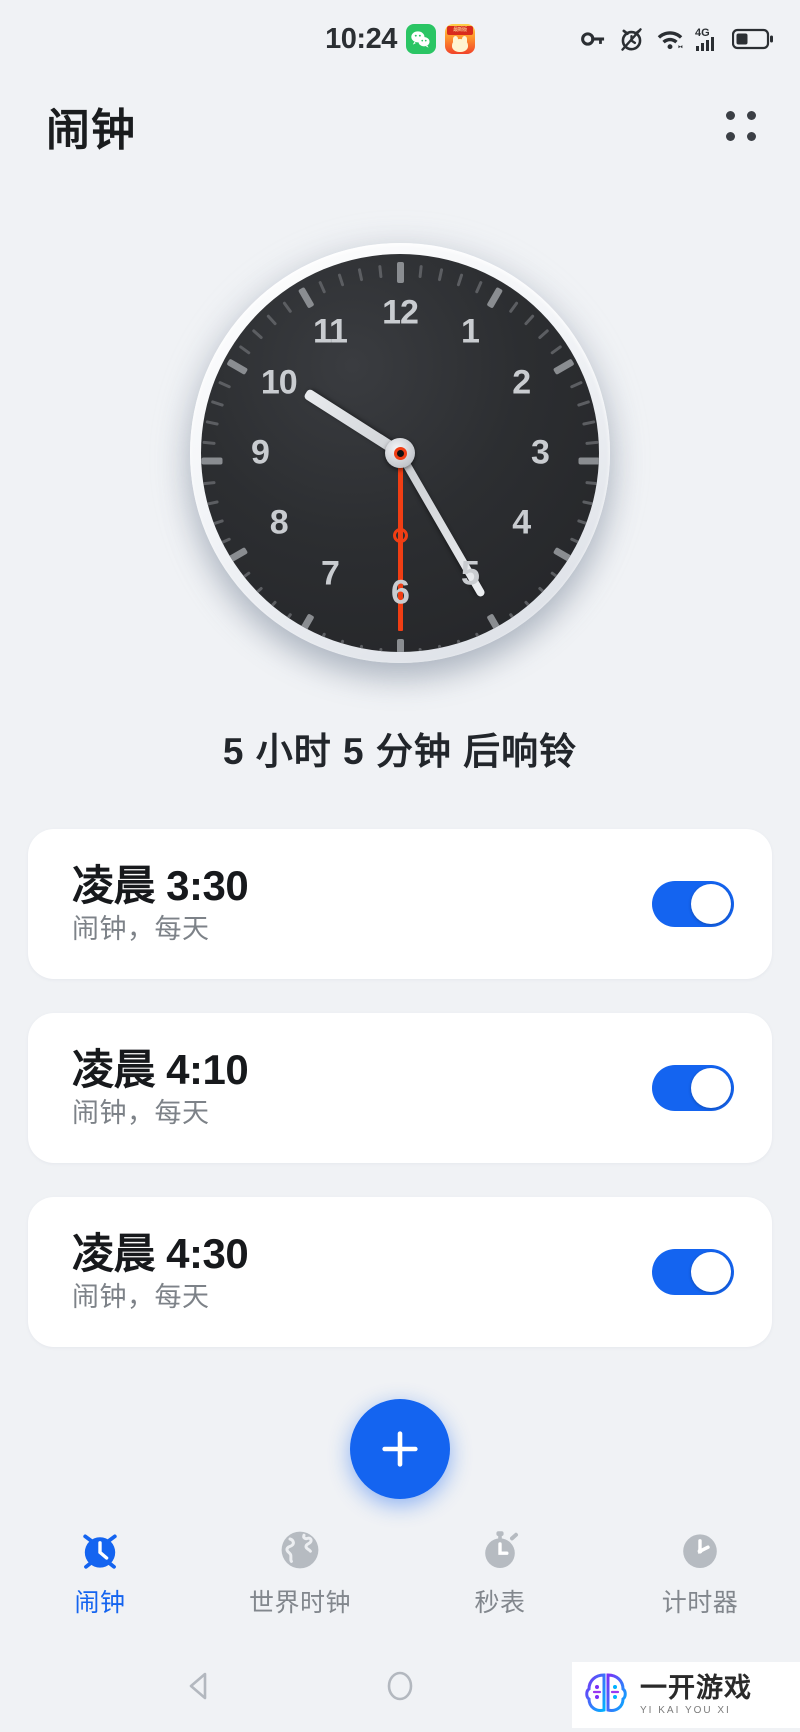  I want to click on clock-numeral: 9, so click(260, 452).